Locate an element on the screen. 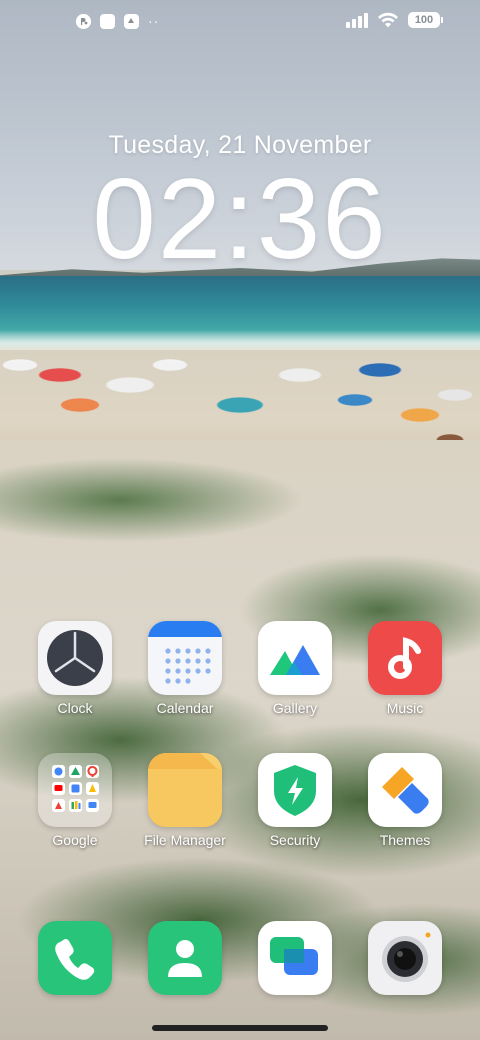 This screenshot has width=480, height=1040. app-label-gallery: Gallery is located at coordinates (295, 708).